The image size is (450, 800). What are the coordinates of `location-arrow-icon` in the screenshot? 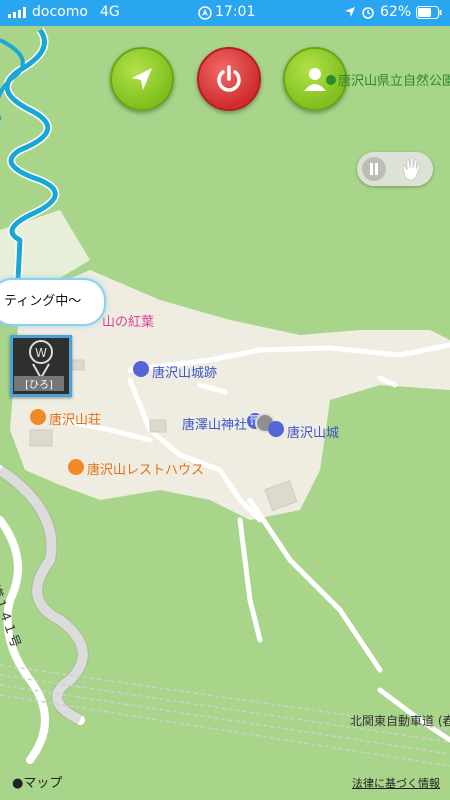 It's located at (350, 14).